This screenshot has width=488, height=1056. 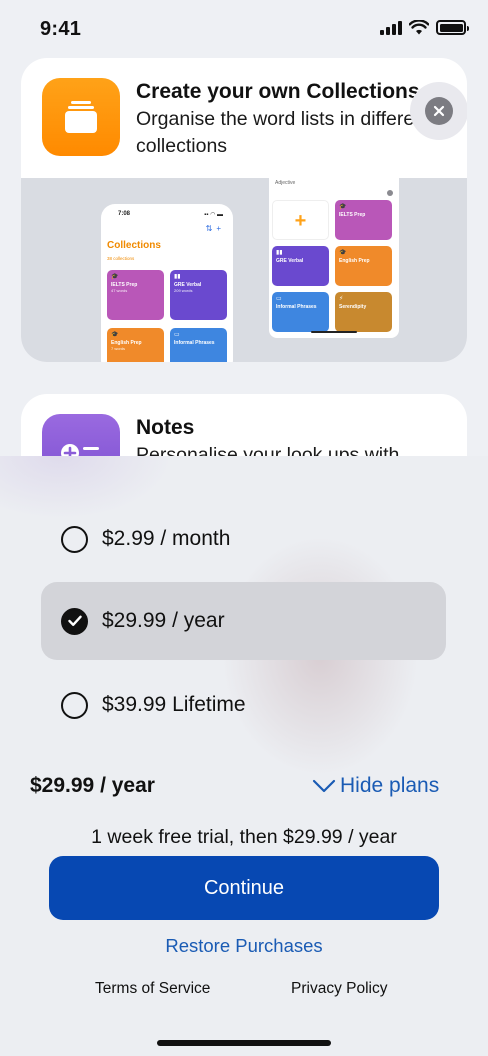 What do you see at coordinates (244, 30) in the screenshot?
I see `status-bar: 9:41` at bounding box center [244, 30].